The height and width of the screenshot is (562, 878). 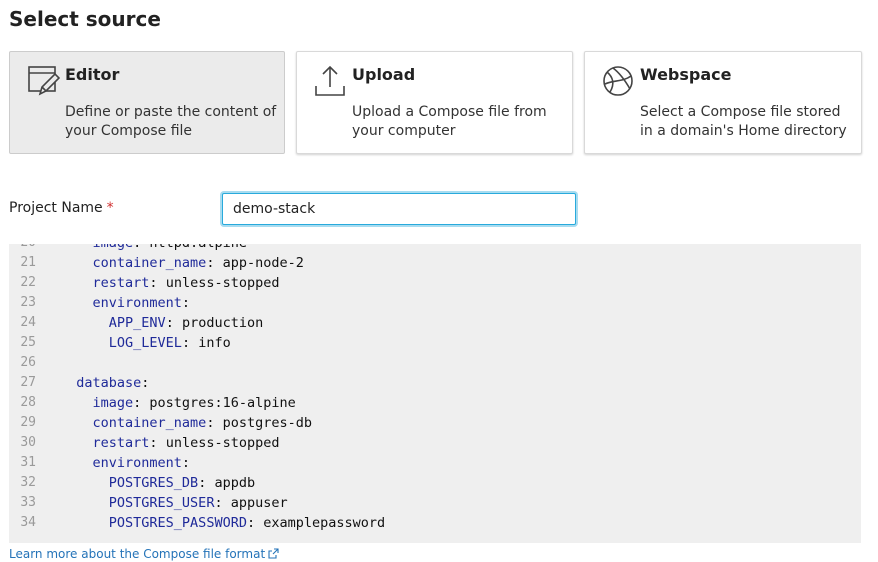 I want to click on yaml-value: appdb, so click(x=235, y=483).